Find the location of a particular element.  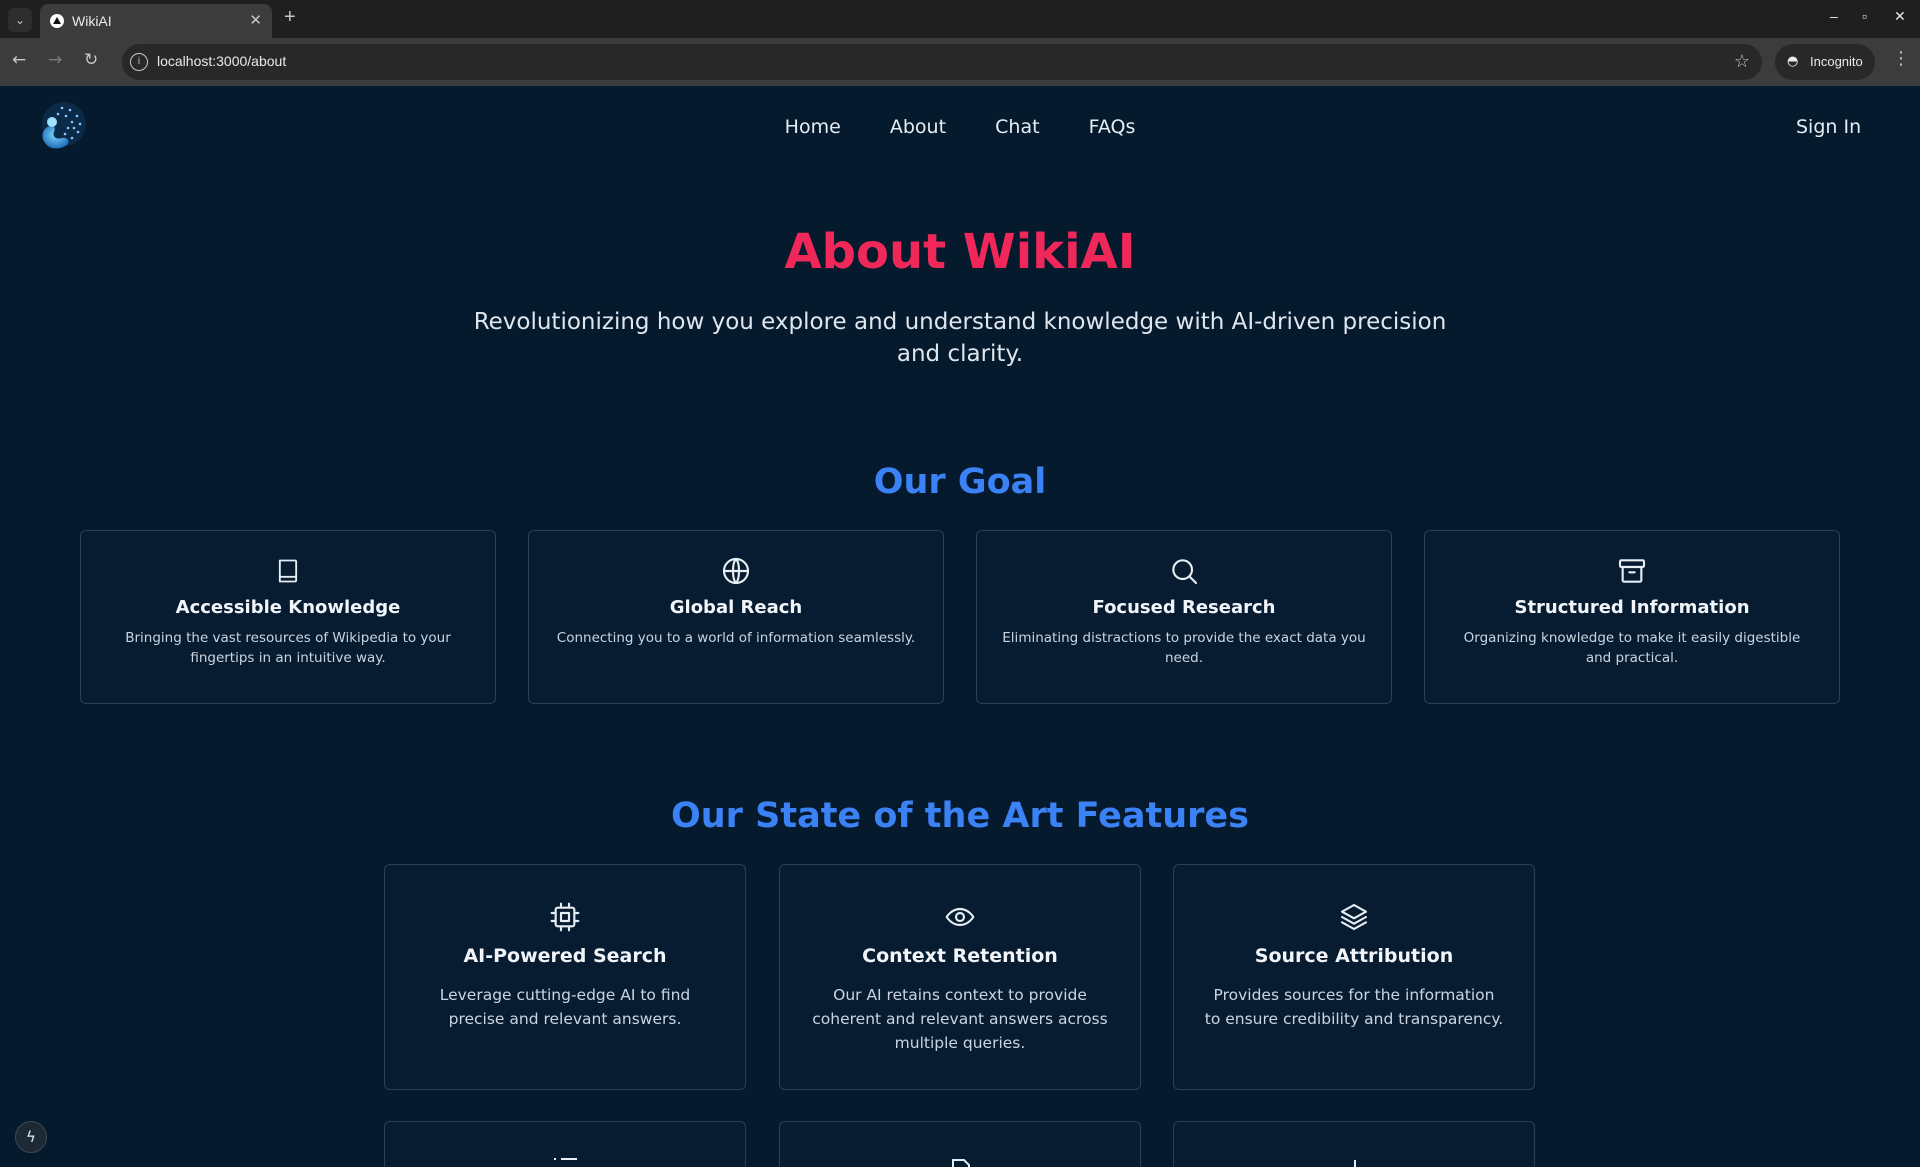

site-header: Home About Chat FAQs Sign In is located at coordinates (960, 128).